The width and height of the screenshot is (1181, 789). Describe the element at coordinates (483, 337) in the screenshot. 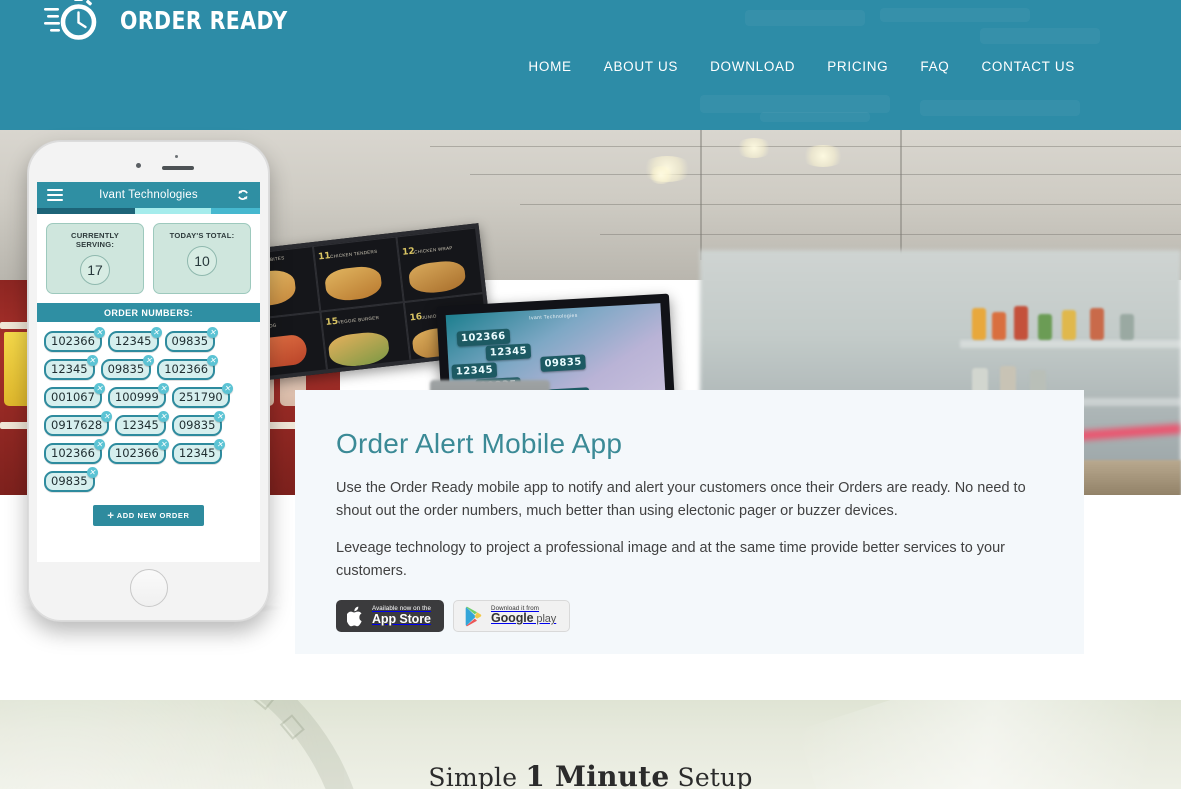

I see `tv-order-chip: 102366` at that location.